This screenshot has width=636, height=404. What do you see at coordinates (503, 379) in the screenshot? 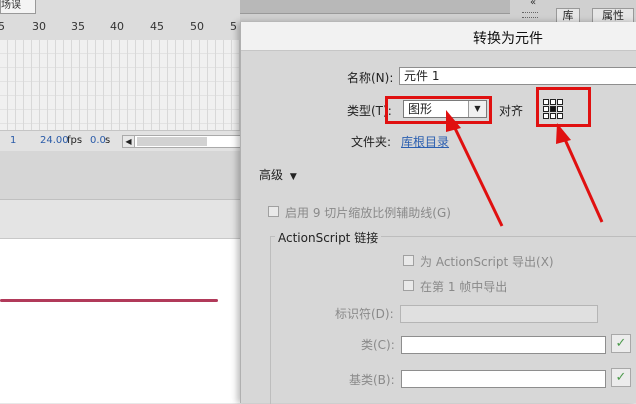
I see `base-class-input` at bounding box center [503, 379].